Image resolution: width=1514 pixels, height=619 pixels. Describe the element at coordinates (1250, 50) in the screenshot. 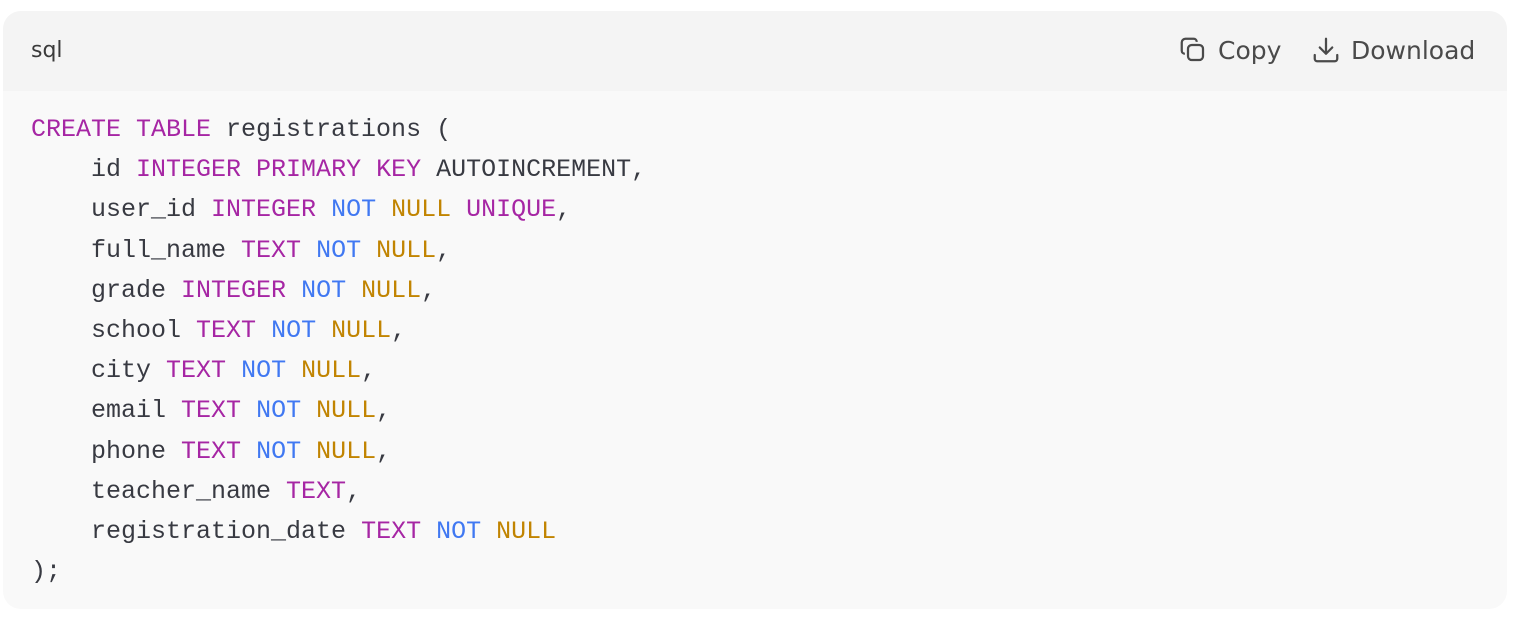

I see `copy-label: Copy` at that location.